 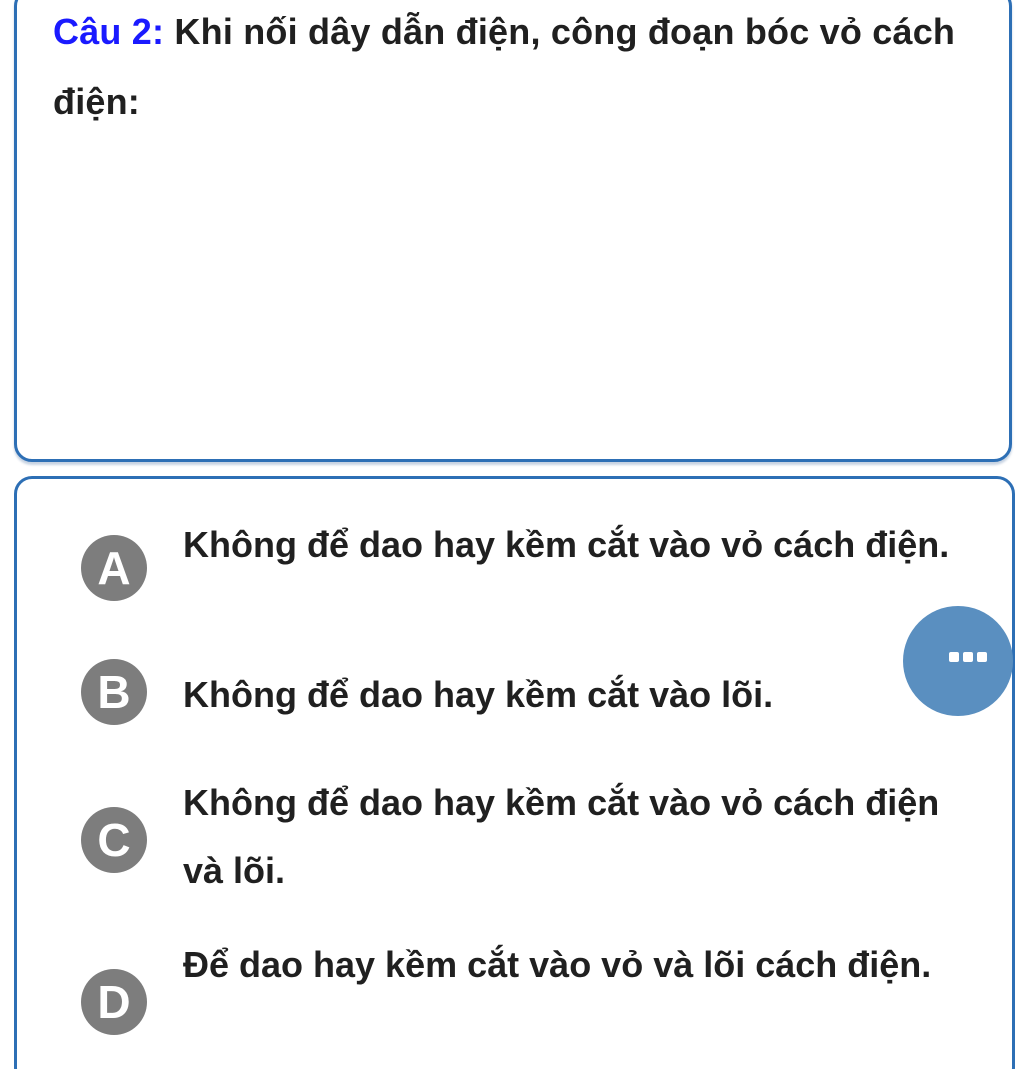 I want to click on more-options-button, so click(x=958, y=661).